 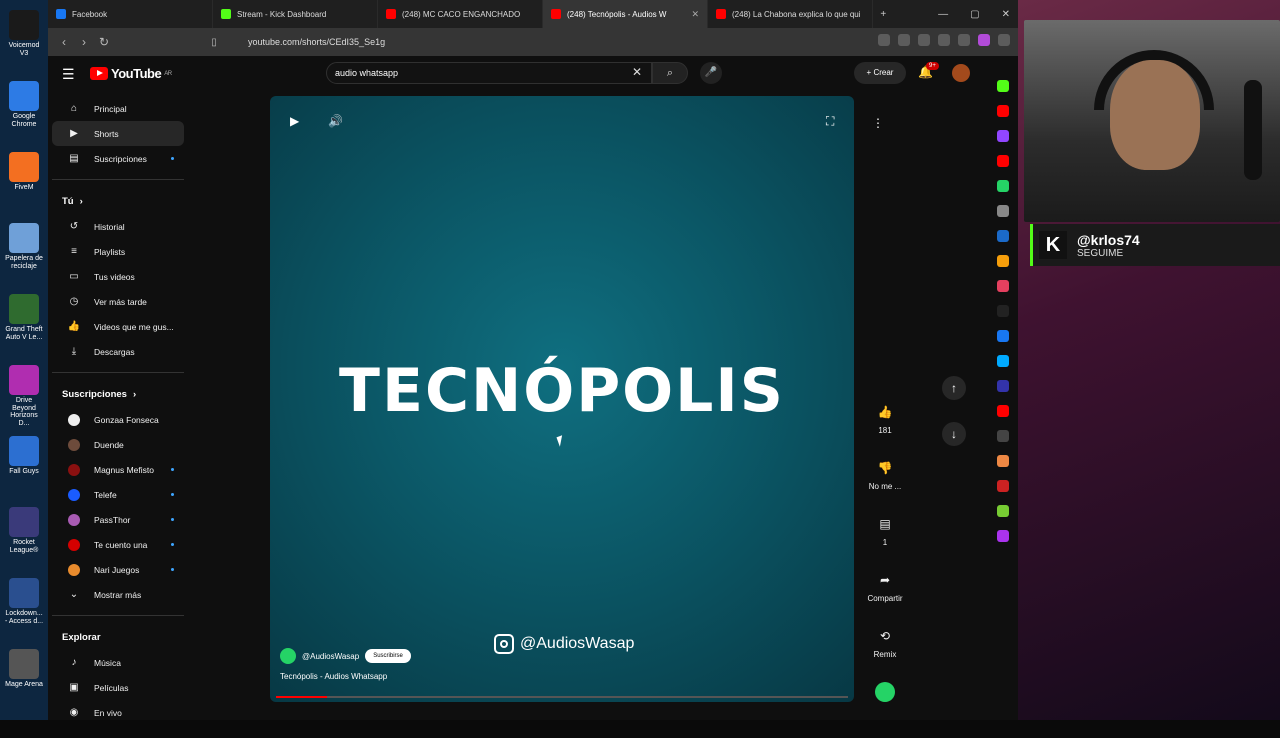 What do you see at coordinates (294, 121) in the screenshot?
I see `play-icon: ▶` at bounding box center [294, 121].